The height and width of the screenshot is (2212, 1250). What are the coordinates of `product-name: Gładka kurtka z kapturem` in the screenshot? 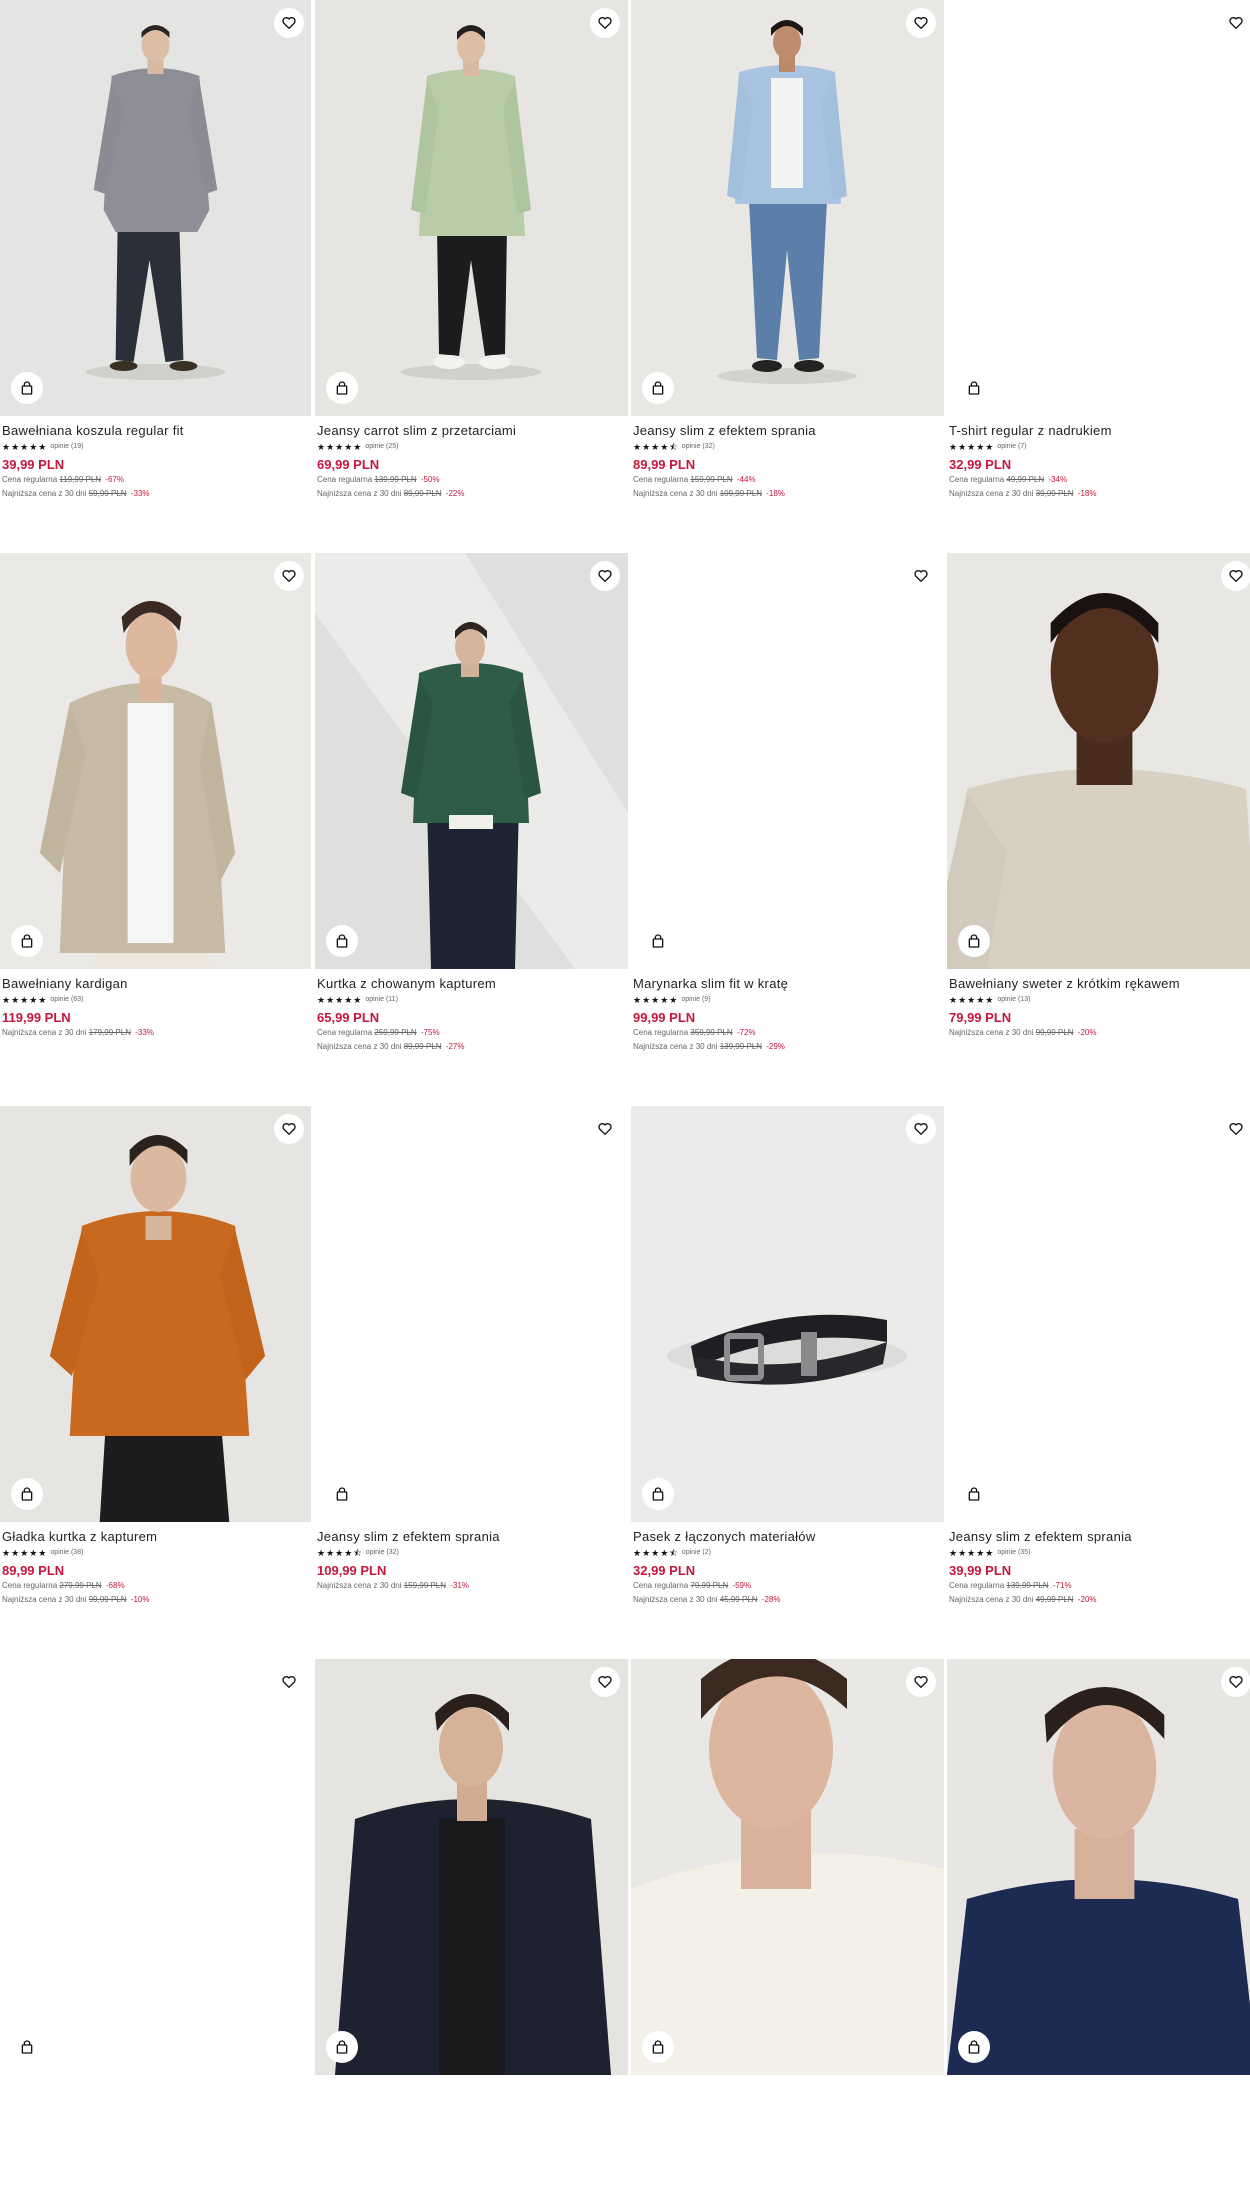 It's located at (156, 1537).